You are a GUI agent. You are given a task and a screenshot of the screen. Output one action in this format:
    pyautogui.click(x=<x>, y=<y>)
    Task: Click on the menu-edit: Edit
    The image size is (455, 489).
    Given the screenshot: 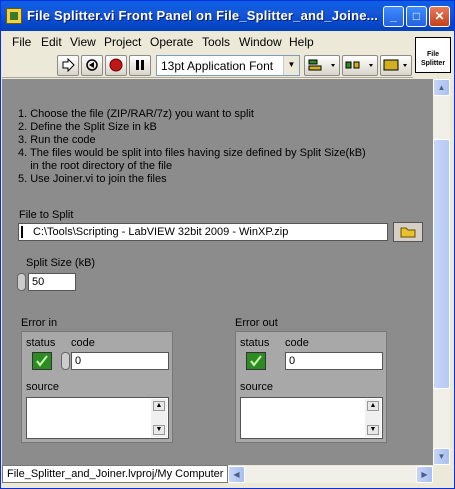 What is the action you would take?
    pyautogui.click(x=51, y=42)
    